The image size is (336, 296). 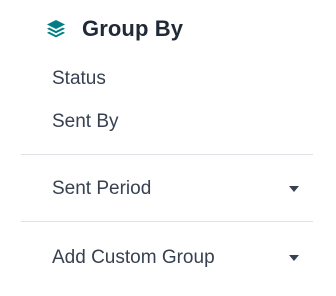 What do you see at coordinates (102, 188) in the screenshot?
I see `sent-period-label: Sent Period` at bounding box center [102, 188].